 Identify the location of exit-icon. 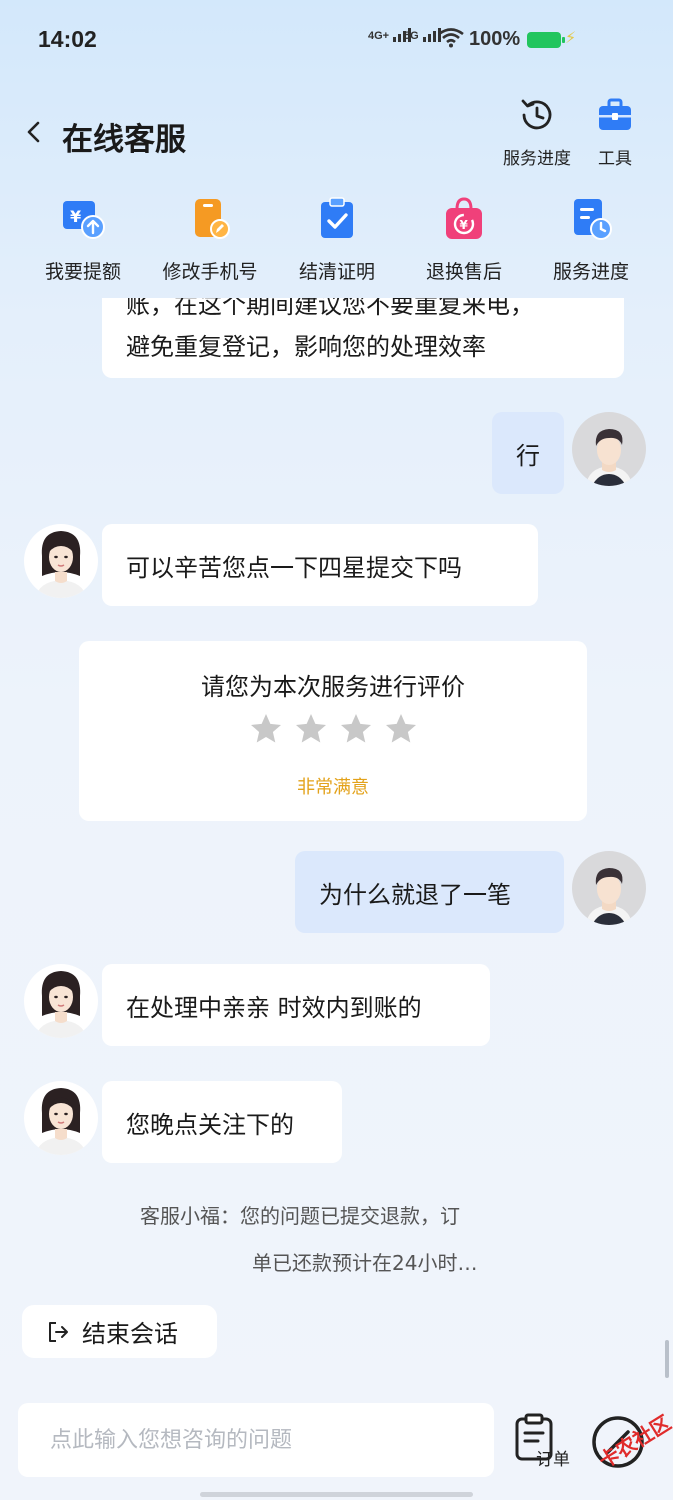
(58, 1331).